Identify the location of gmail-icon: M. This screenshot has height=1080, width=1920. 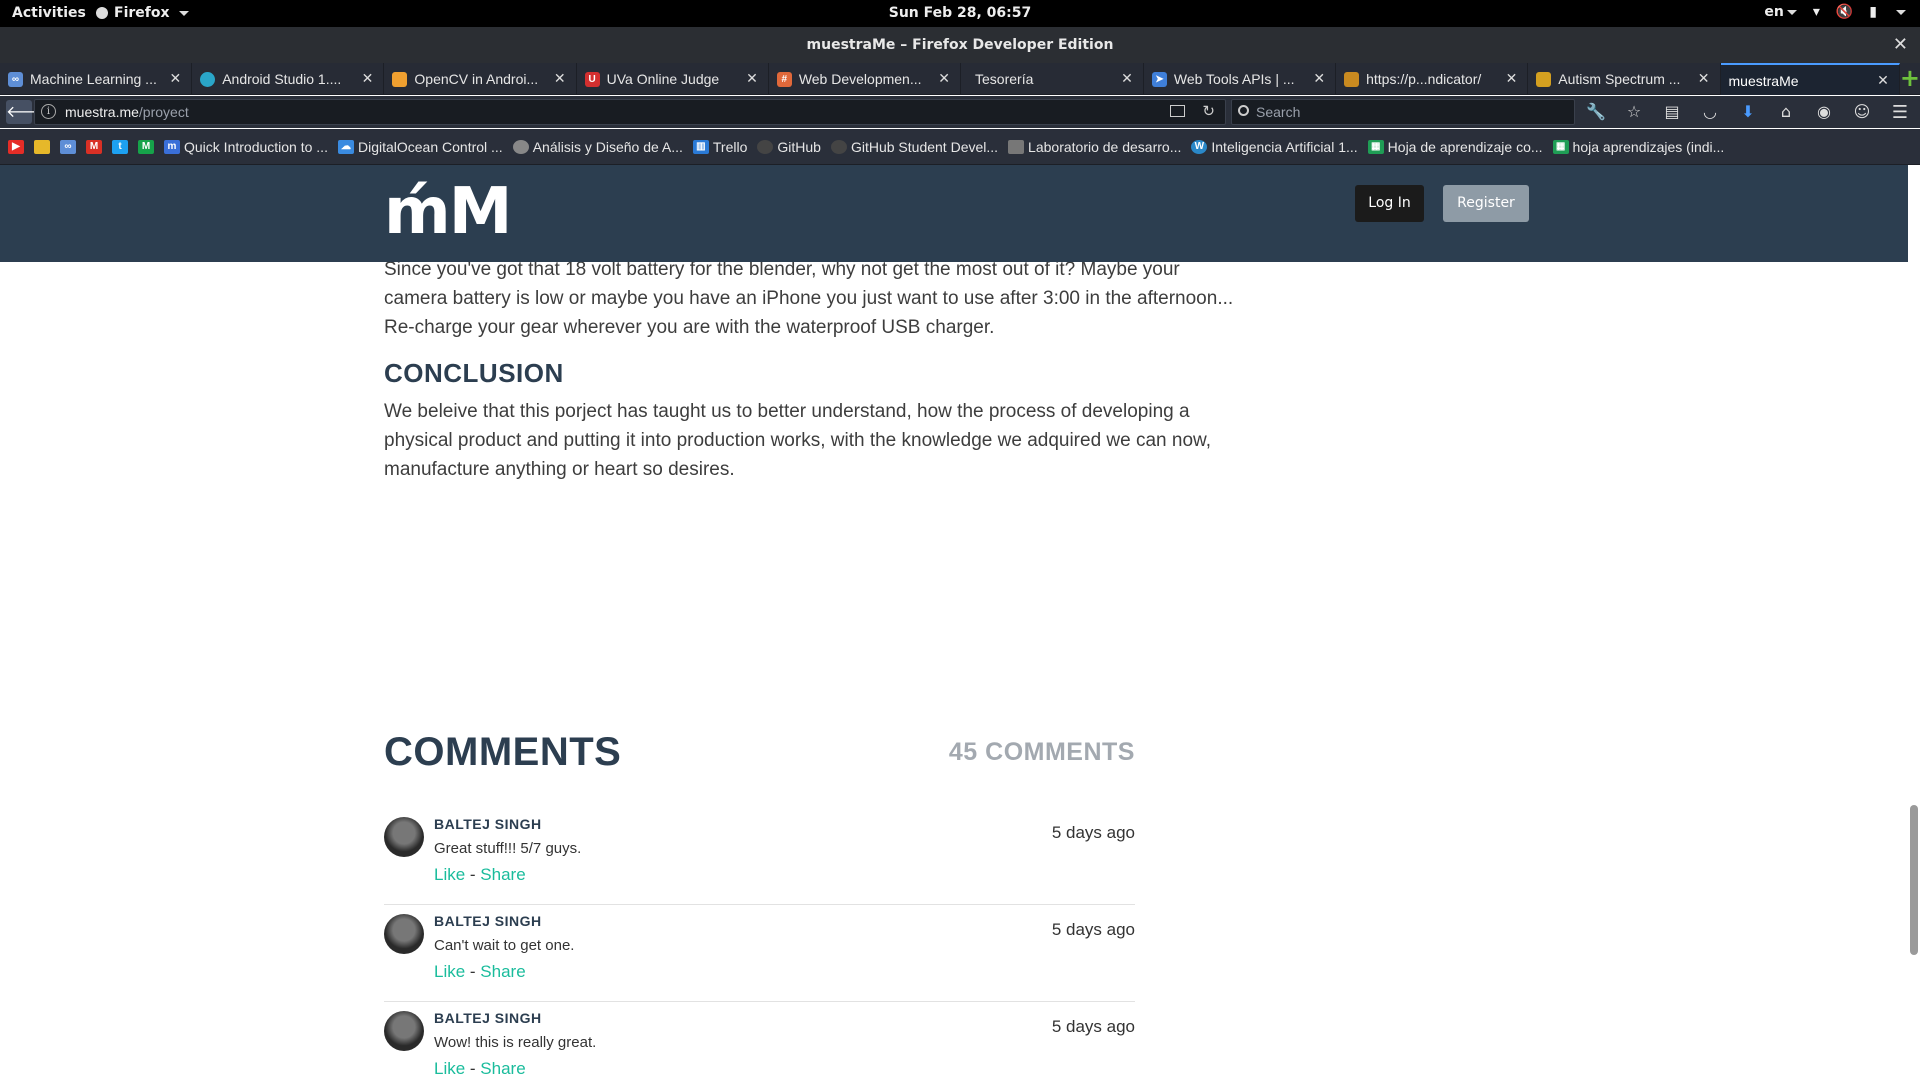
(94, 146).